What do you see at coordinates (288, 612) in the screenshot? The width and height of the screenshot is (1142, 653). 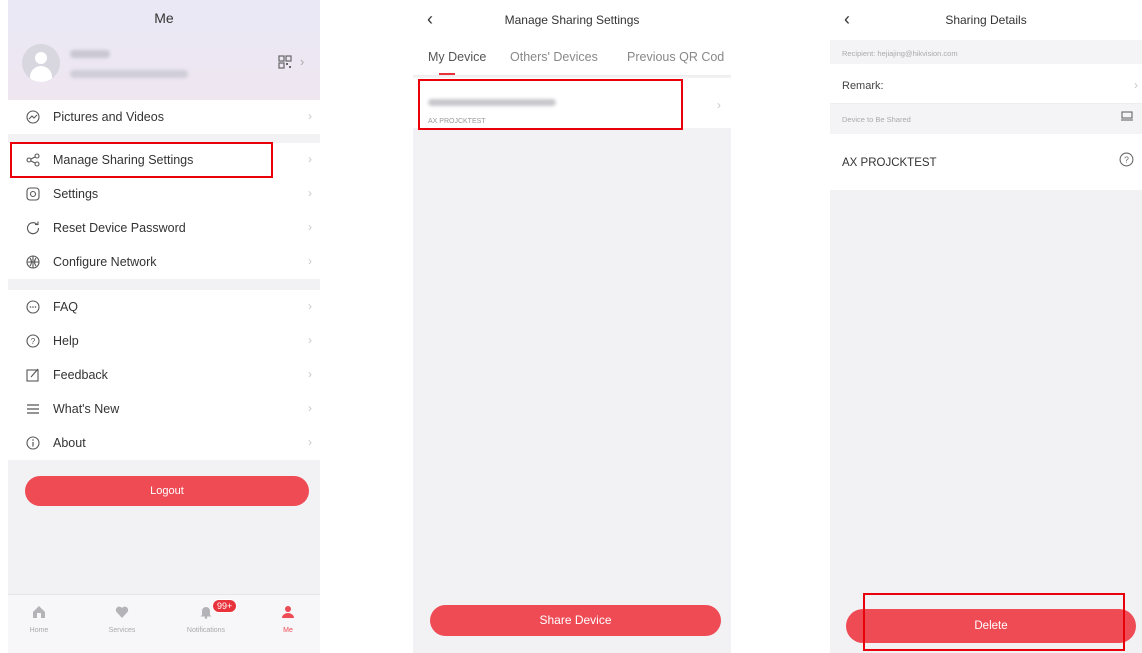 I see `person-icon` at bounding box center [288, 612].